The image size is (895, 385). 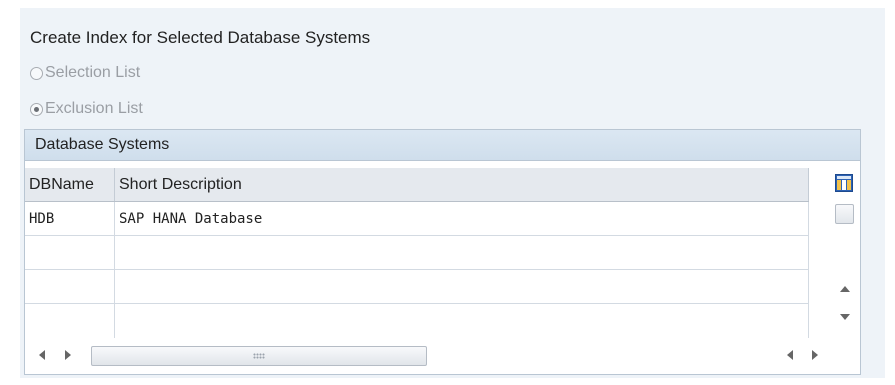 I want to click on table-title: Database Systems, so click(x=442, y=145).